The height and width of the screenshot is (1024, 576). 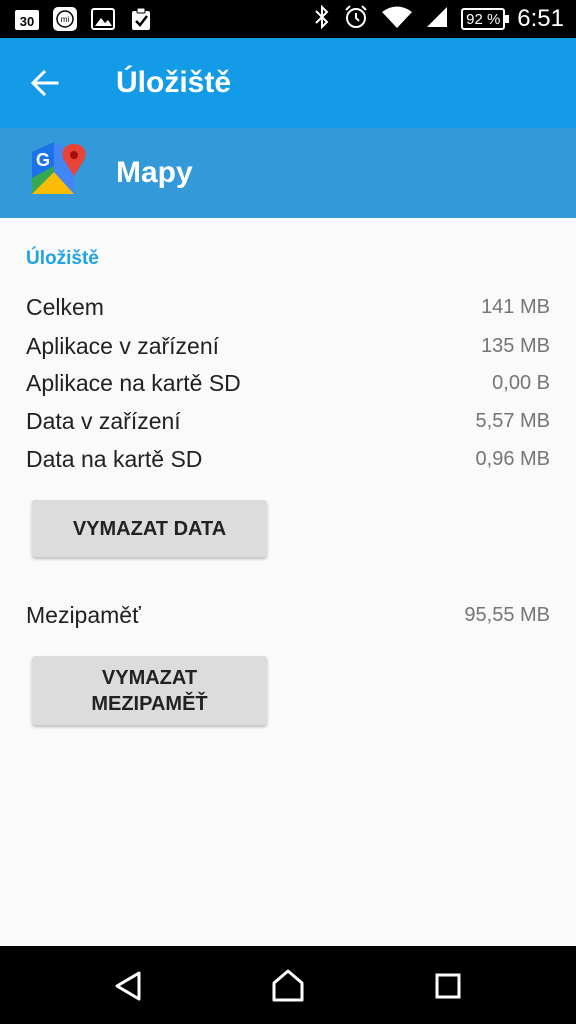 I want to click on clock: 6:51, so click(x=540, y=18).